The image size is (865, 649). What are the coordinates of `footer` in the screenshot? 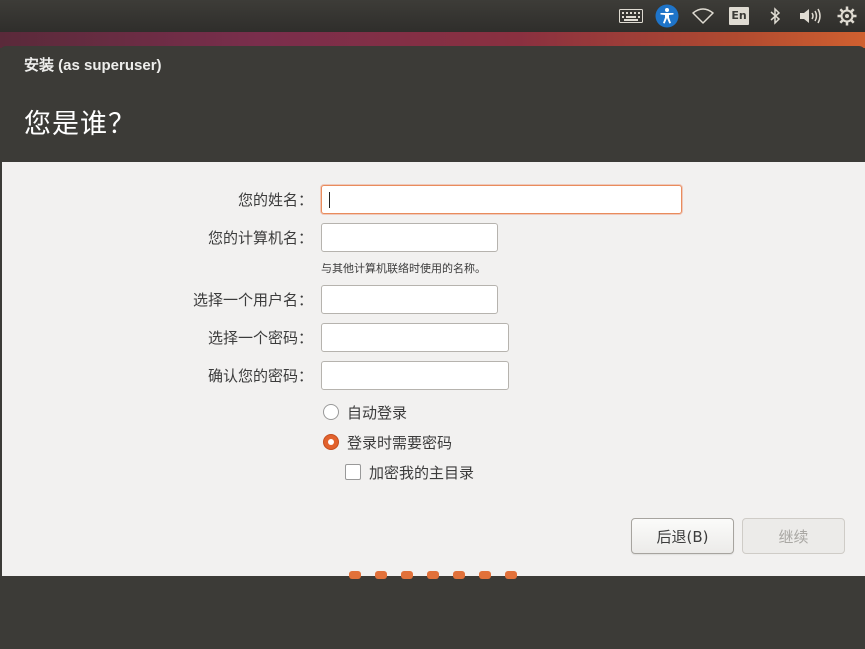 It's located at (432, 612).